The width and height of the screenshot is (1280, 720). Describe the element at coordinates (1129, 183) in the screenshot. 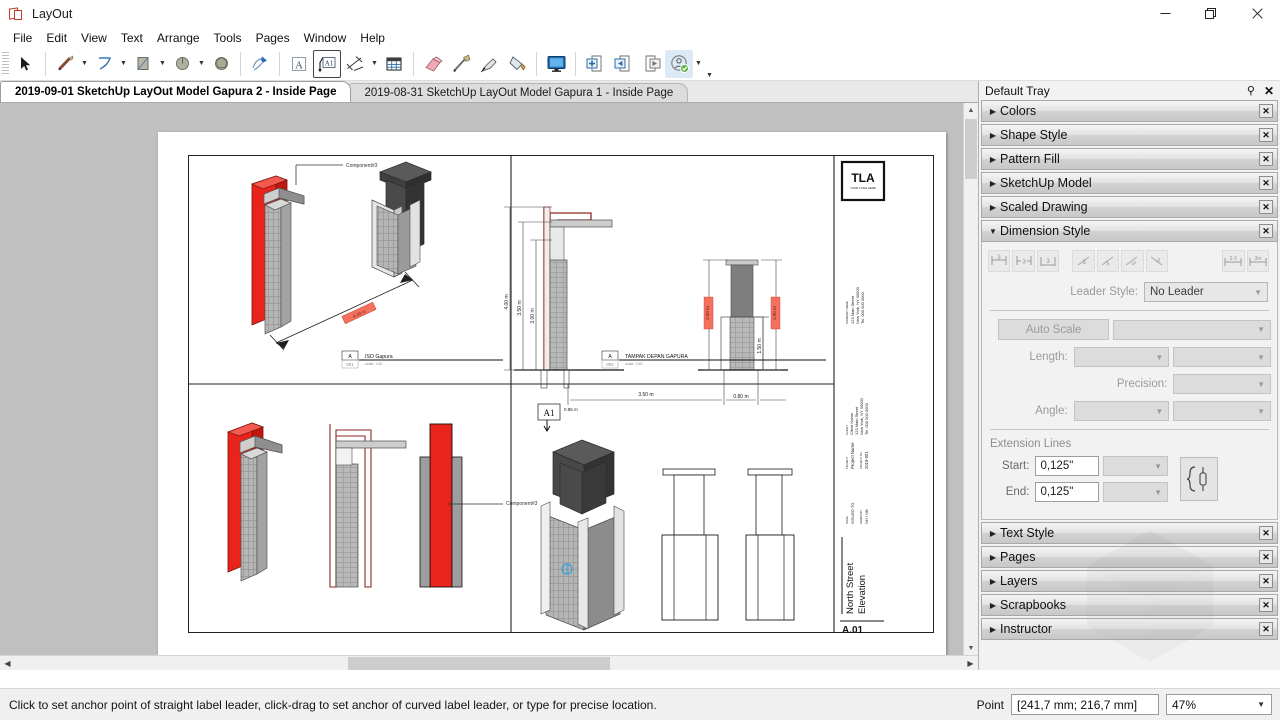

I see `panel-sketchup-model-header: ▶ SketchUp Model ✕` at that location.